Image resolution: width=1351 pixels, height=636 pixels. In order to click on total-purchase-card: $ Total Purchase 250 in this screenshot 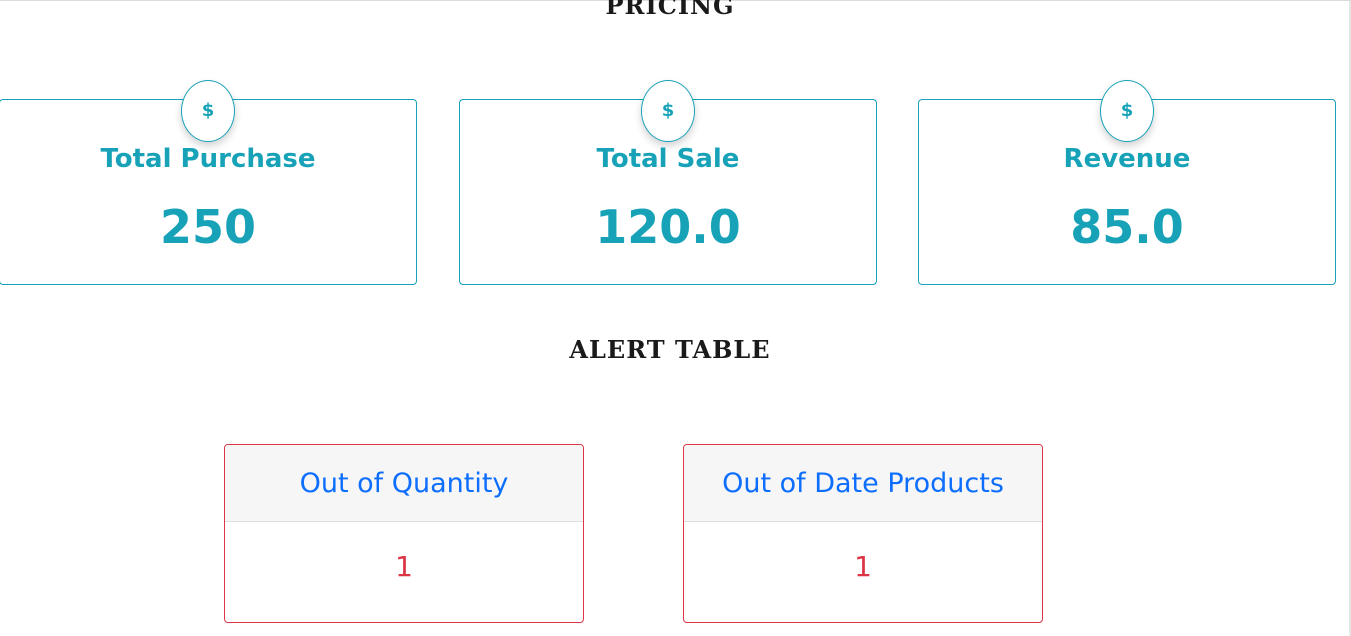, I will do `click(208, 182)`.